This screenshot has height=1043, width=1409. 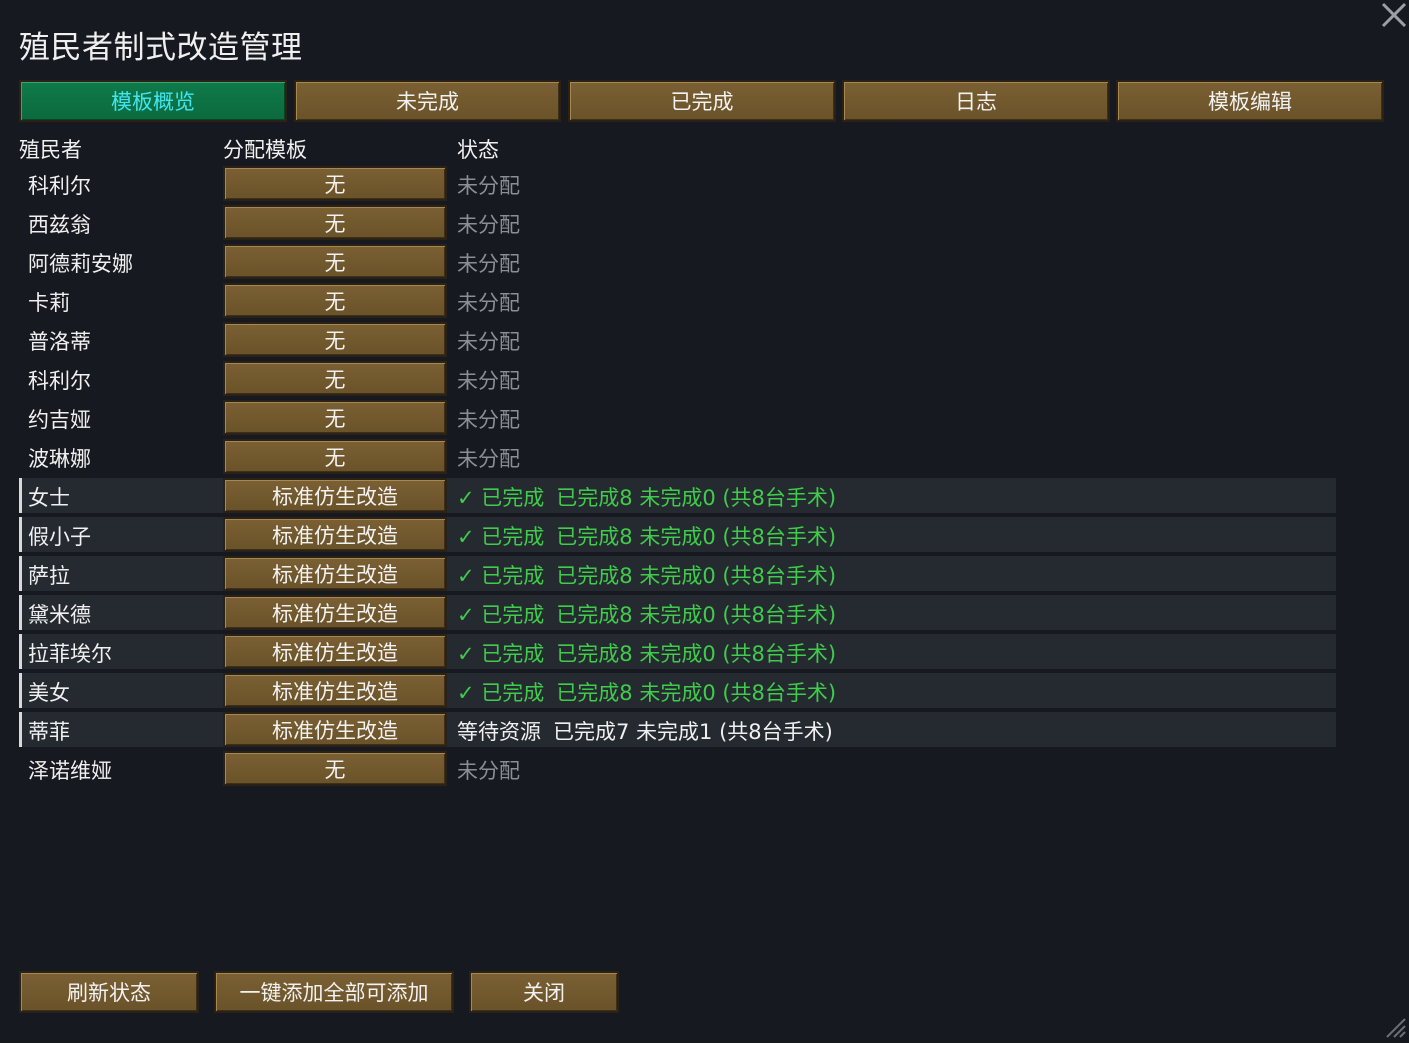 What do you see at coordinates (679, 418) in the screenshot?
I see `colonist-row: 约吉娅 无未分配` at bounding box center [679, 418].